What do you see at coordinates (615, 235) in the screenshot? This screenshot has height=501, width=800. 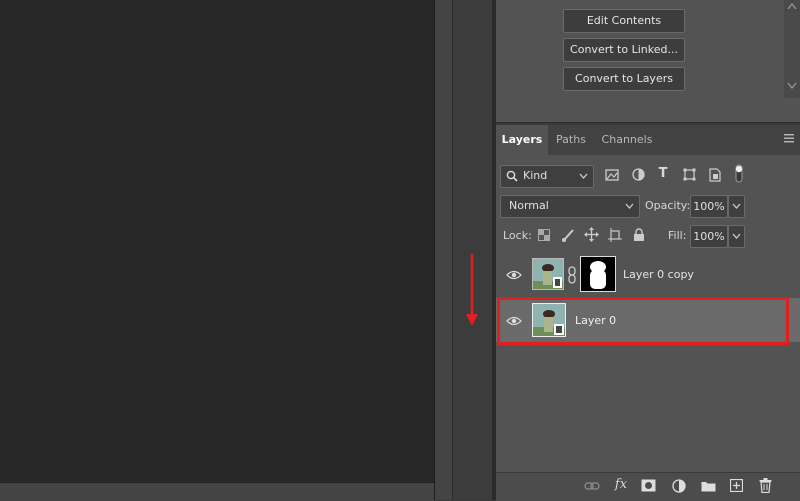 I see `lock-artboard-icon` at bounding box center [615, 235].